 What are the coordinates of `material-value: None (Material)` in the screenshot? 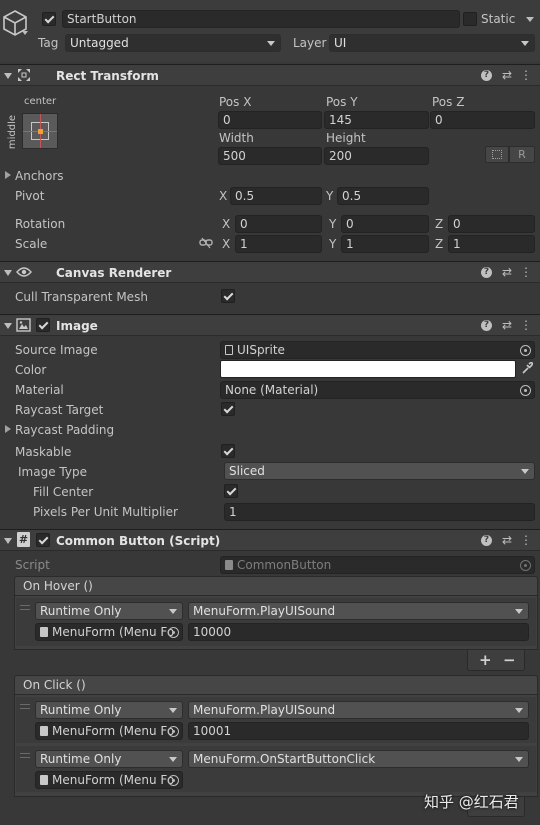 It's located at (272, 390).